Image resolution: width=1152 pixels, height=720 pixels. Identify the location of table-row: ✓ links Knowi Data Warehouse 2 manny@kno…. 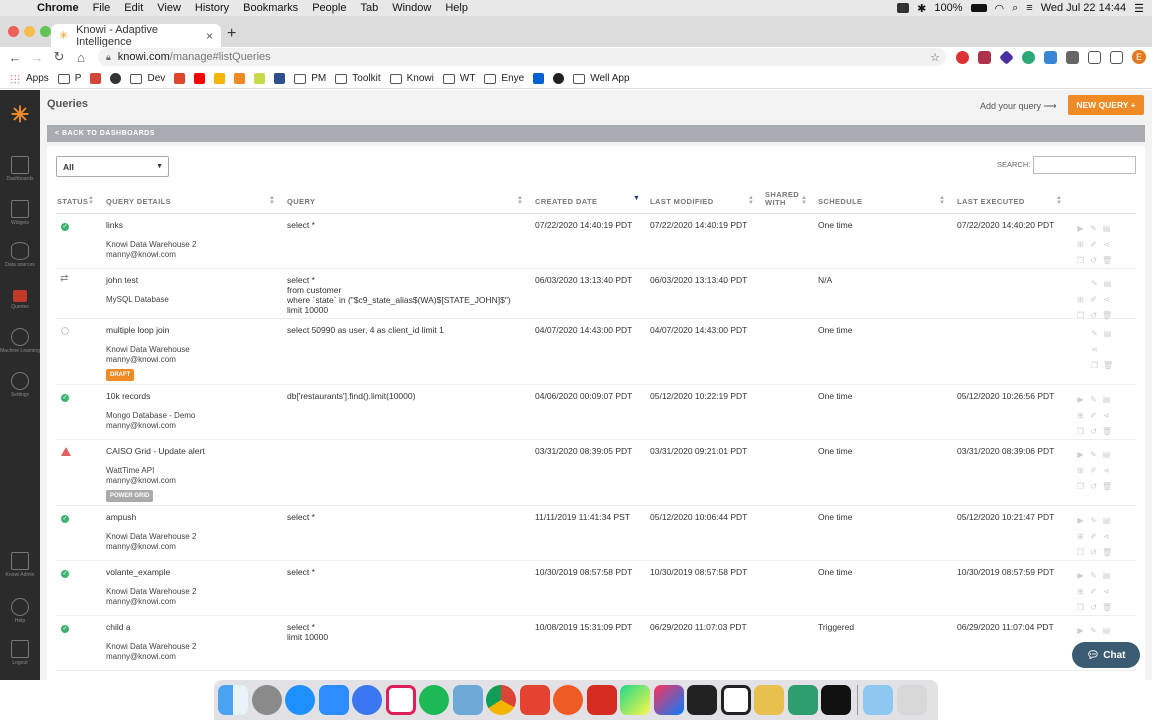
(596, 241).